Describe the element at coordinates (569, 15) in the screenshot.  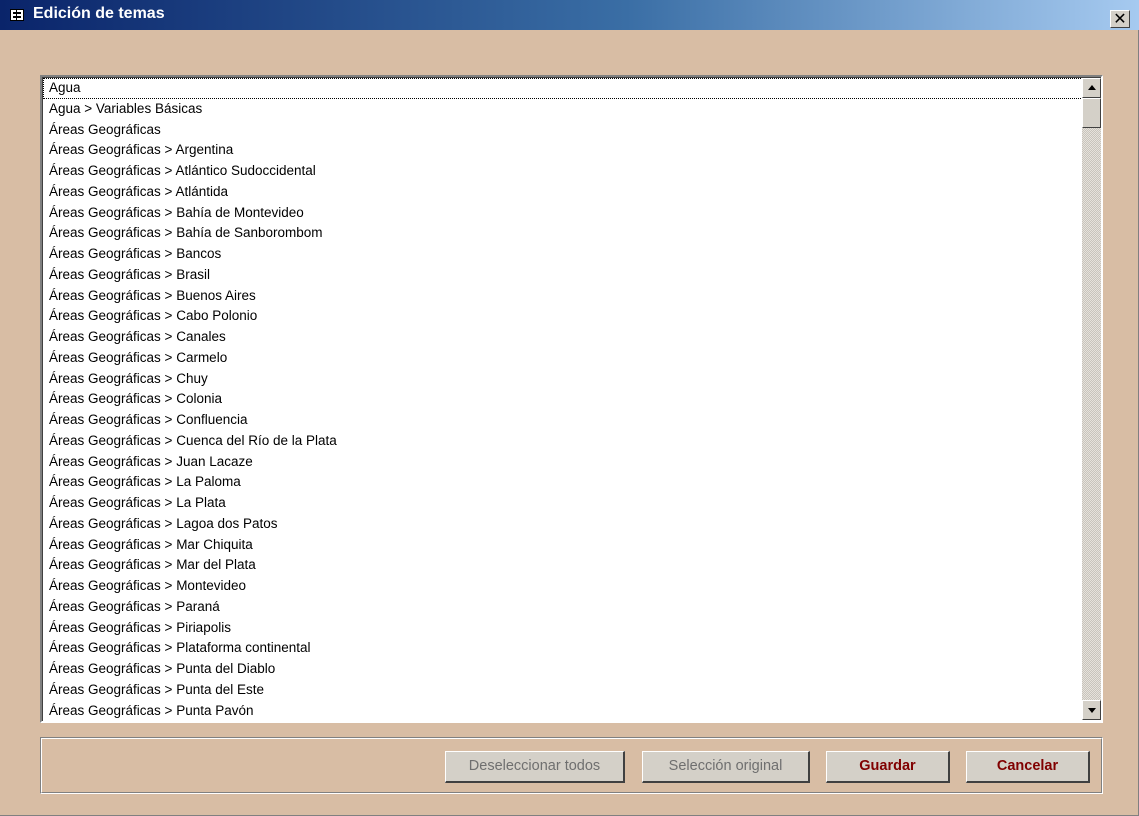
I see `title-bar: Edición de temas ✕` at that location.